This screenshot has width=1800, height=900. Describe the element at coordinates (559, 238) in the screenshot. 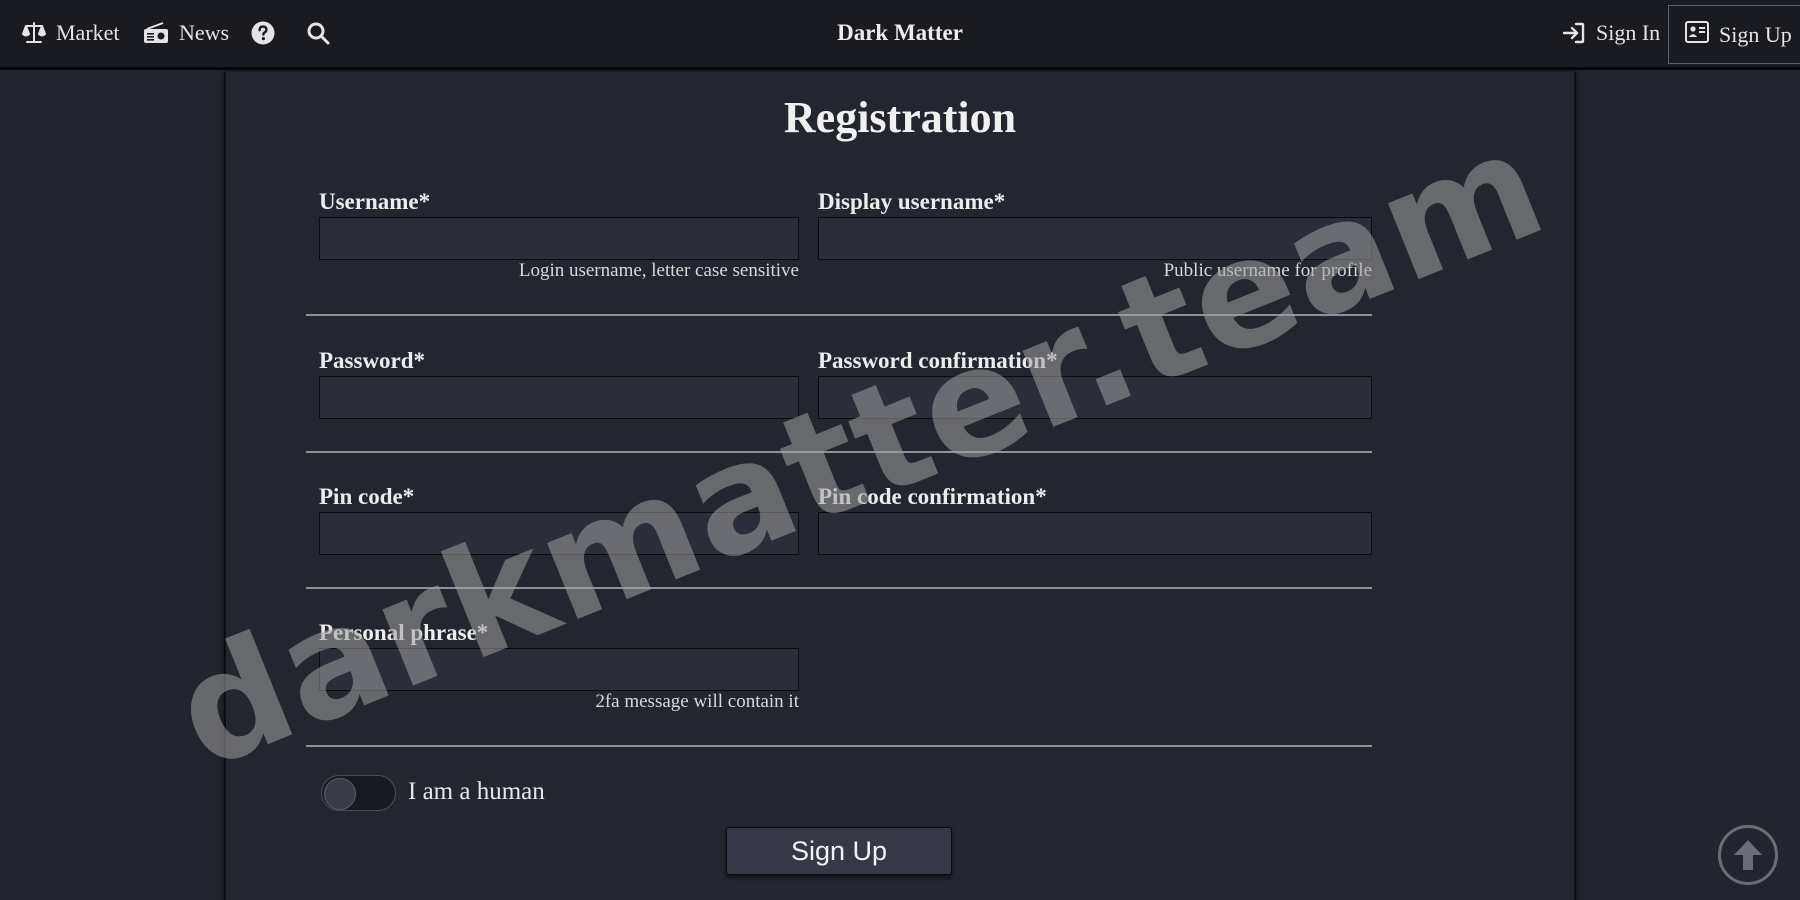

I see `username-input` at that location.